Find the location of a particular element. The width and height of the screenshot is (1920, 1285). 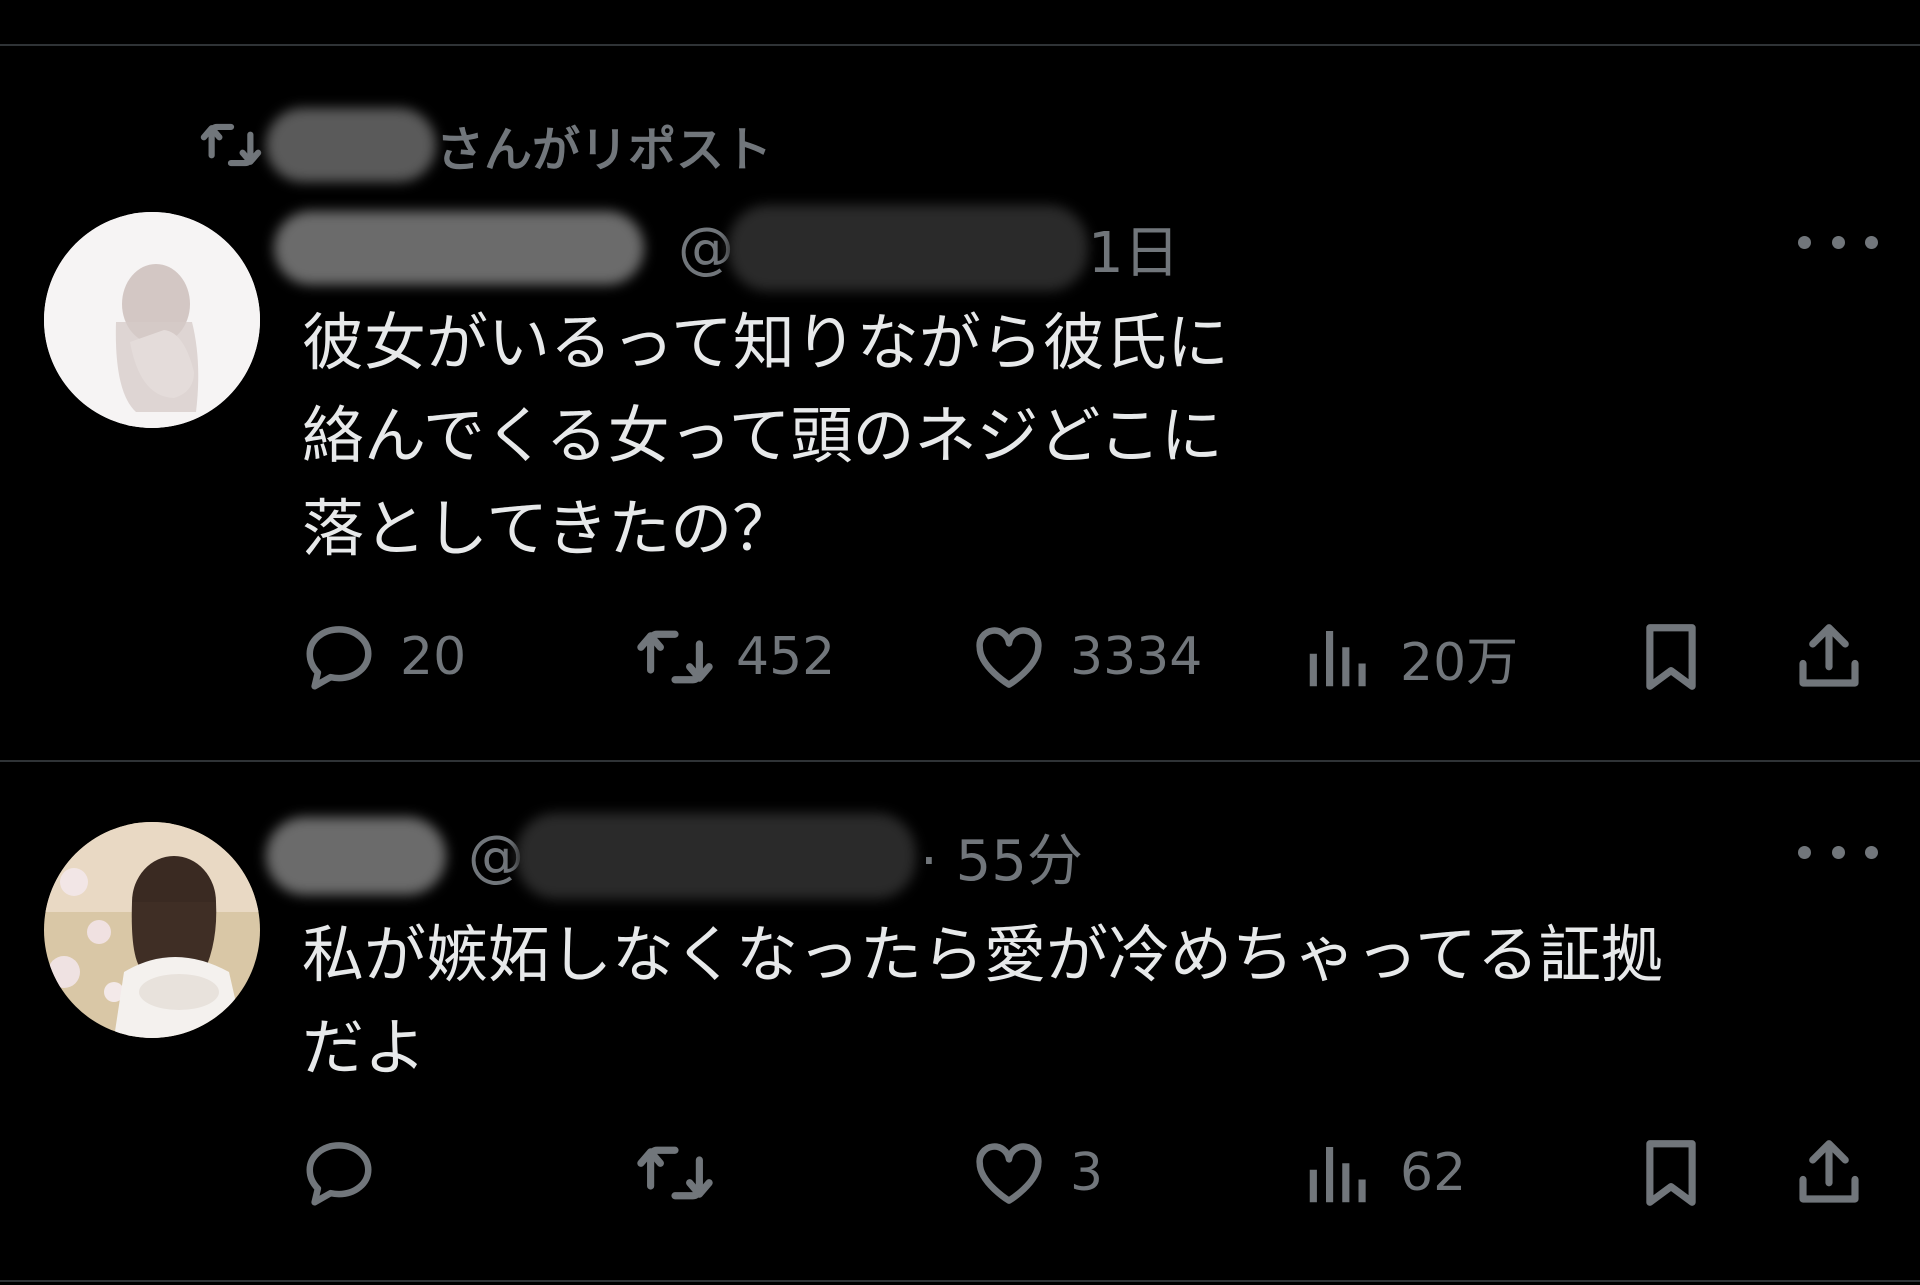

tweet-text: 私が嫉妬しなくなったら愛が冷めちゃってる証拠 だよ is located at coordinates (982, 1001).